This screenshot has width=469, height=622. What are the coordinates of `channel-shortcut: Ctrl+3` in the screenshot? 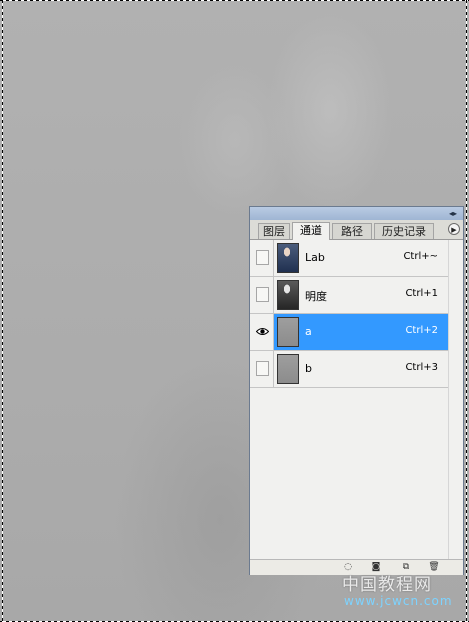 It's located at (421, 367).